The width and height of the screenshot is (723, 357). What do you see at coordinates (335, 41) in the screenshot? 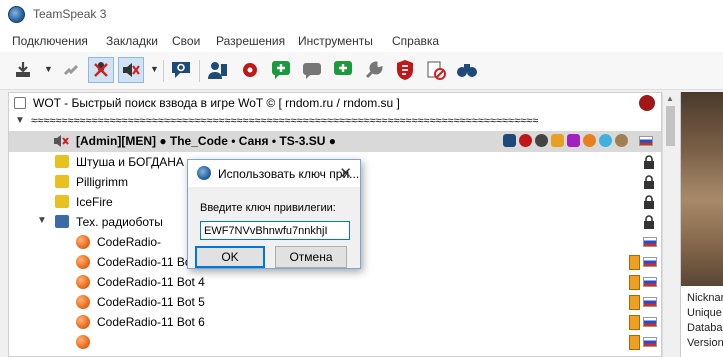
I see `menu-tools: Инструменты` at bounding box center [335, 41].